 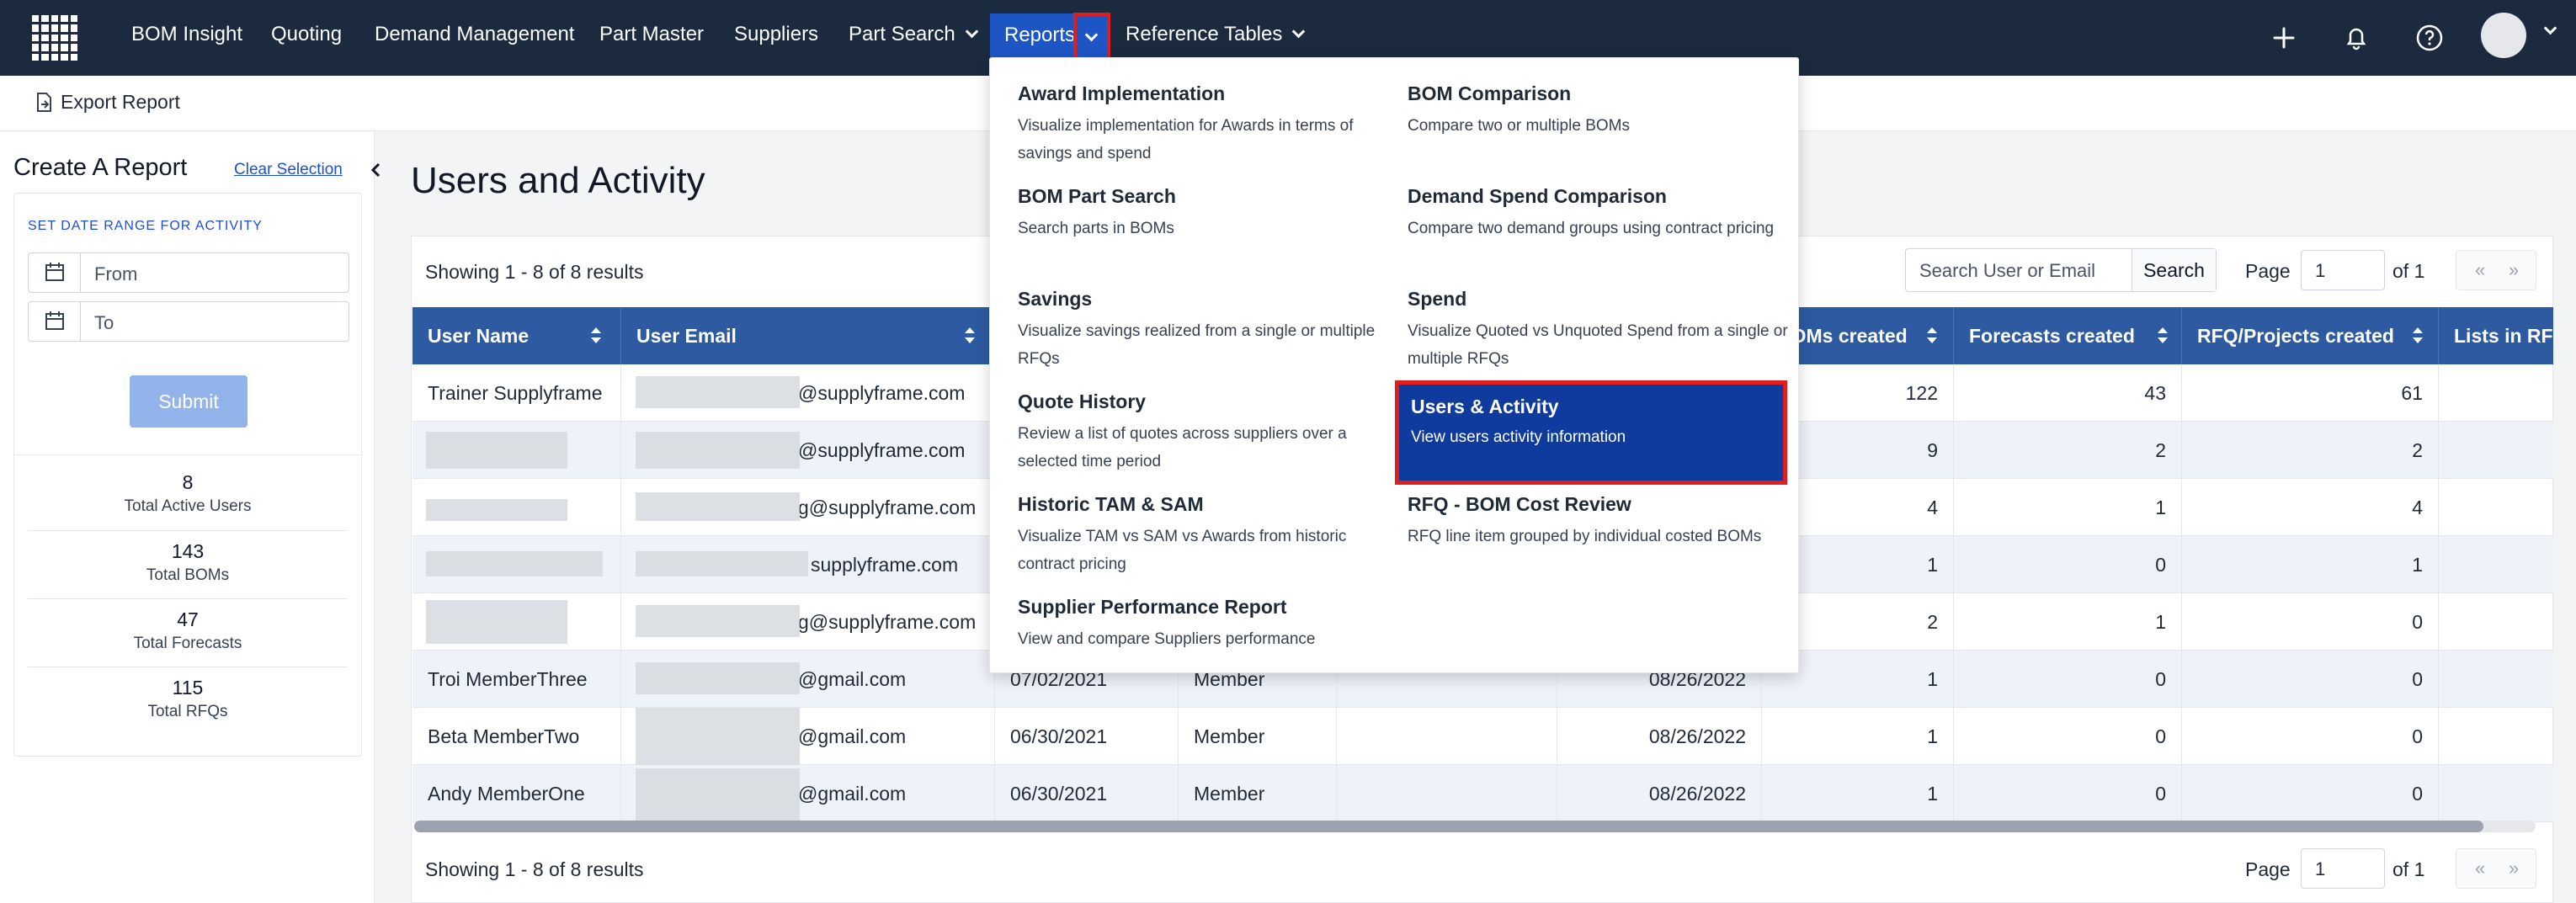 What do you see at coordinates (186, 34) in the screenshot?
I see `nav-bom-insight: BOM Insight` at bounding box center [186, 34].